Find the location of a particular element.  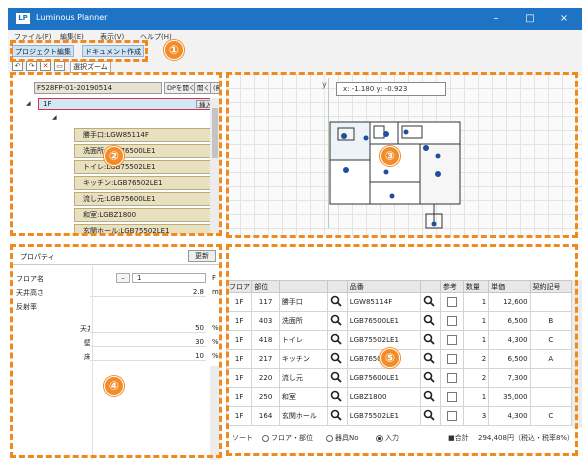

close-button: × is located at coordinates (564, 18).